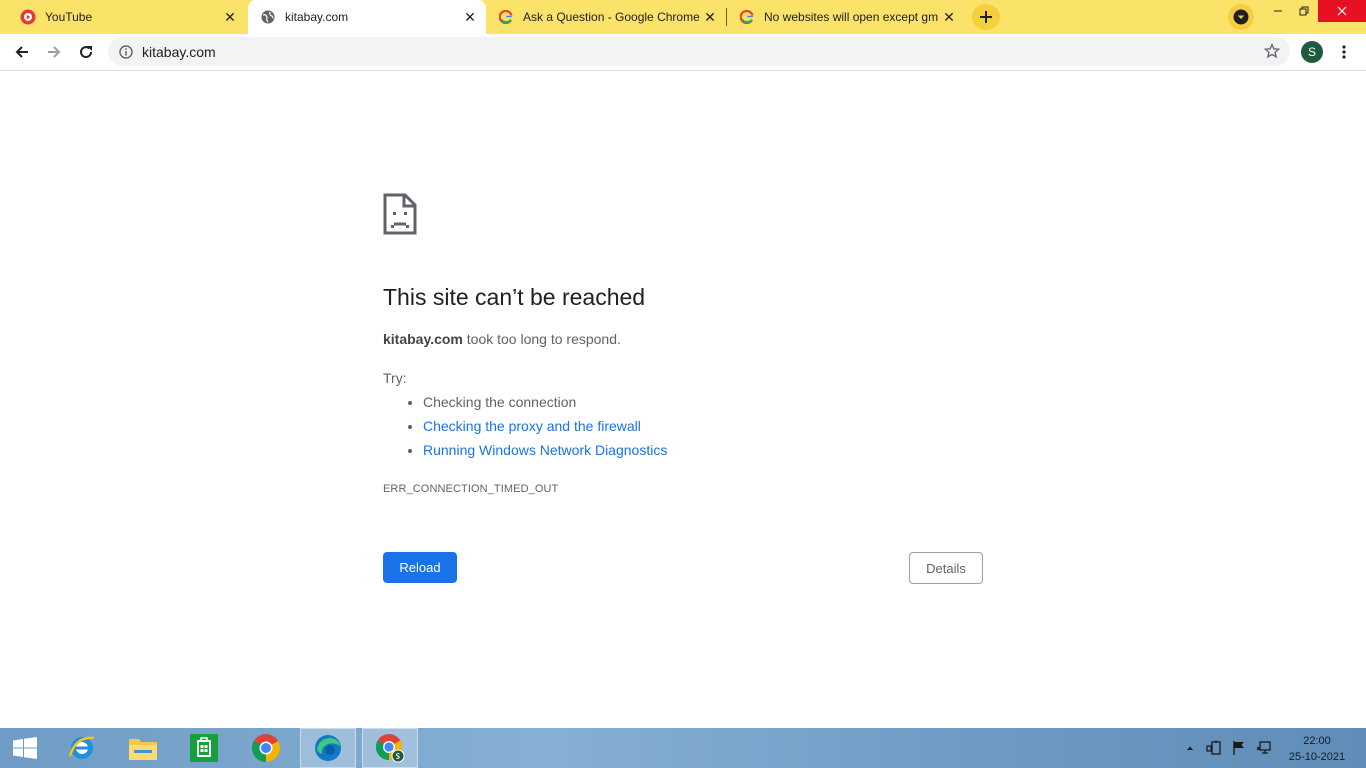  I want to click on try-label: Try:, so click(395, 378).